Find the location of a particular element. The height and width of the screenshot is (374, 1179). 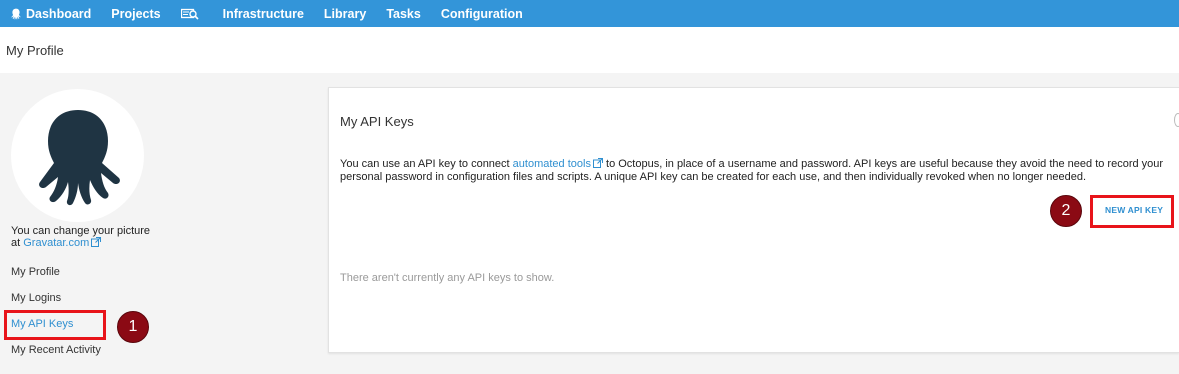

page-header: My Profile is located at coordinates (589, 50).